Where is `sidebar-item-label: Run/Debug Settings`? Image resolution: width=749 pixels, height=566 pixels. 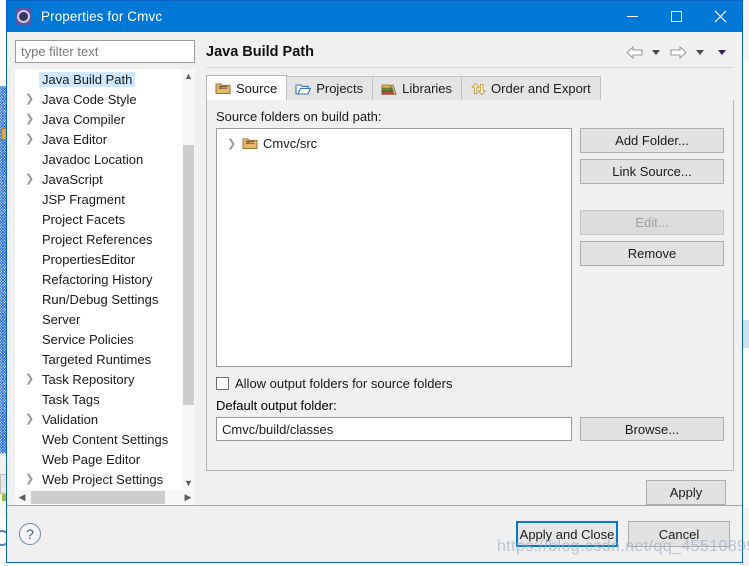 sidebar-item-label: Run/Debug Settings is located at coordinates (100, 299).